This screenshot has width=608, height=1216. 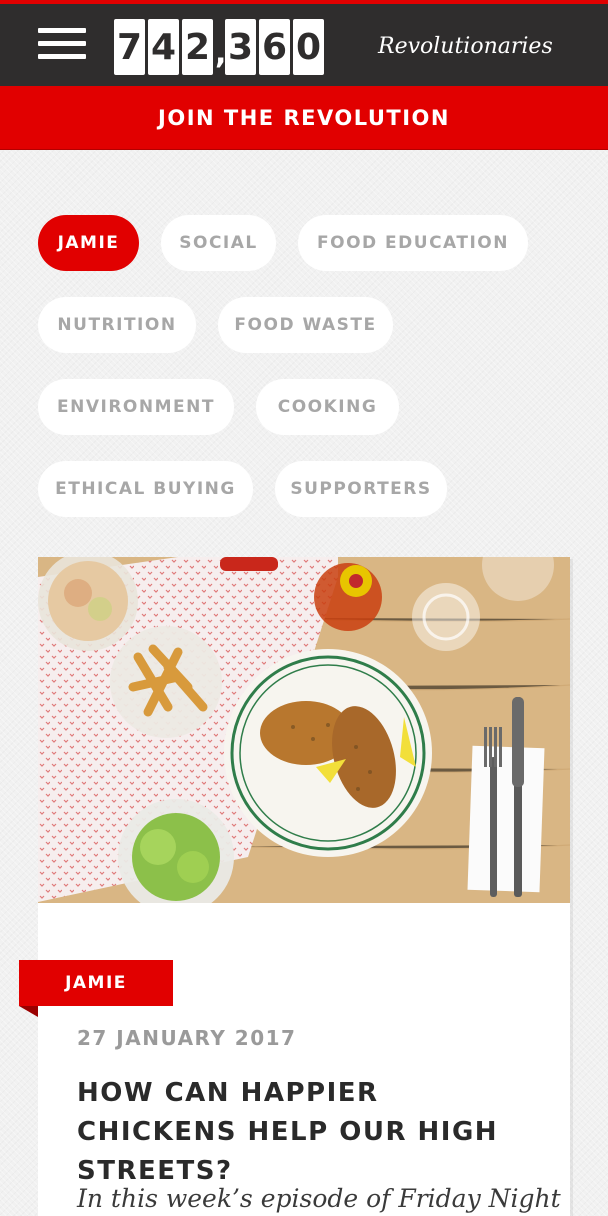 What do you see at coordinates (413, 243) in the screenshot?
I see `category-pill-food-education: FOOD EDUCATION` at bounding box center [413, 243].